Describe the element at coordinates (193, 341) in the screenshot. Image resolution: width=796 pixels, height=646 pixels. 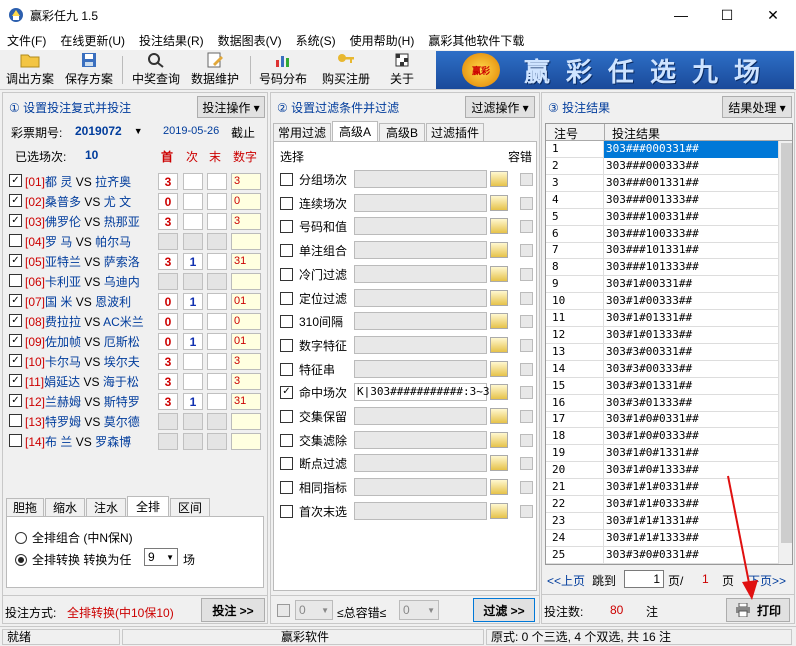
I see `second-choice-cell: 1` at that location.